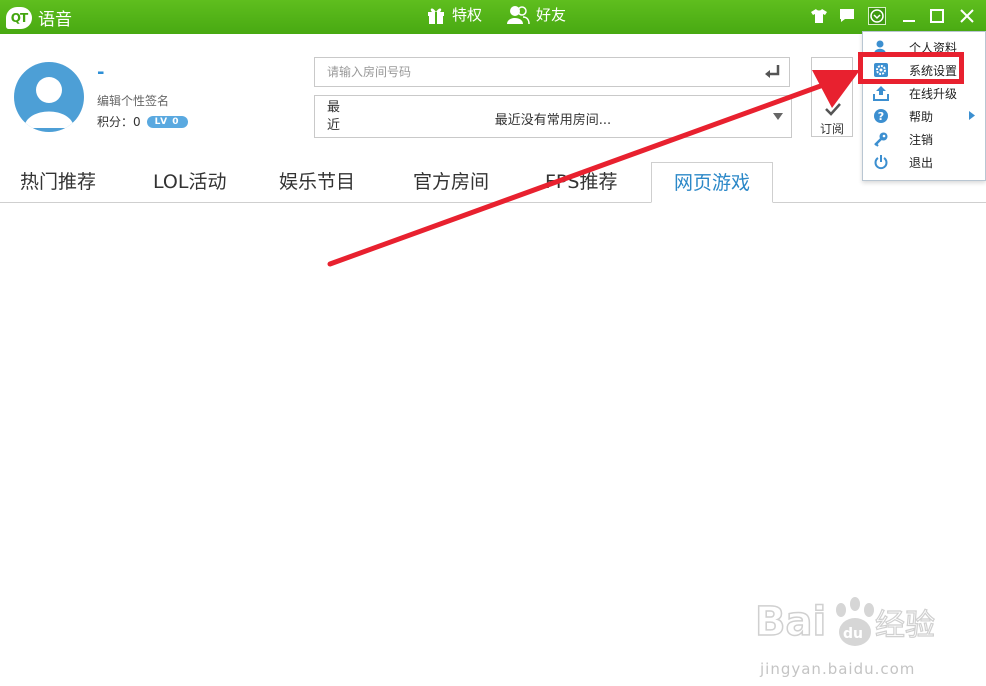  What do you see at coordinates (790, 622) in the screenshot?
I see `svg-text: Bai` at bounding box center [790, 622].